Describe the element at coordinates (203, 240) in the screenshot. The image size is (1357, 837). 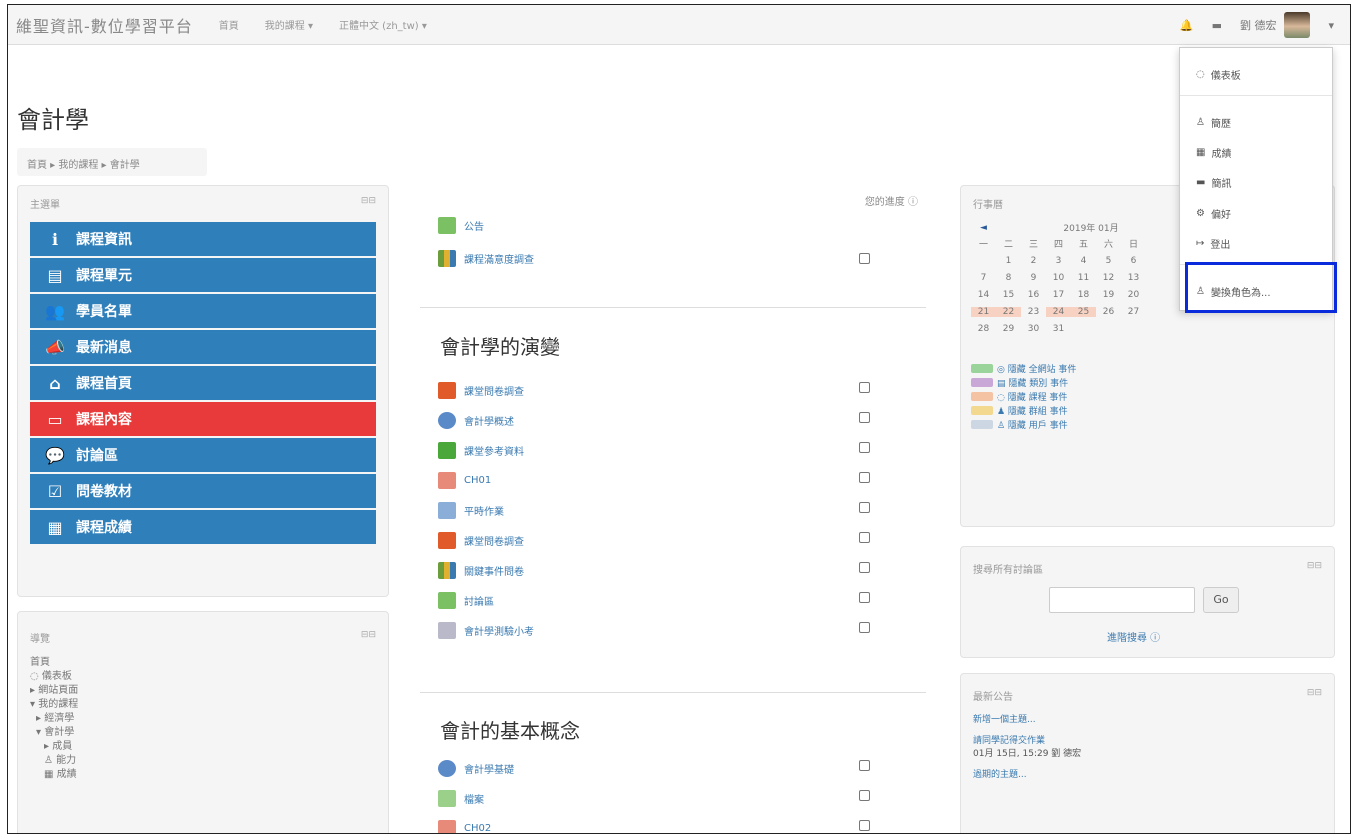
I see `menu-item-course-info: ℹ 課程資訊` at that location.